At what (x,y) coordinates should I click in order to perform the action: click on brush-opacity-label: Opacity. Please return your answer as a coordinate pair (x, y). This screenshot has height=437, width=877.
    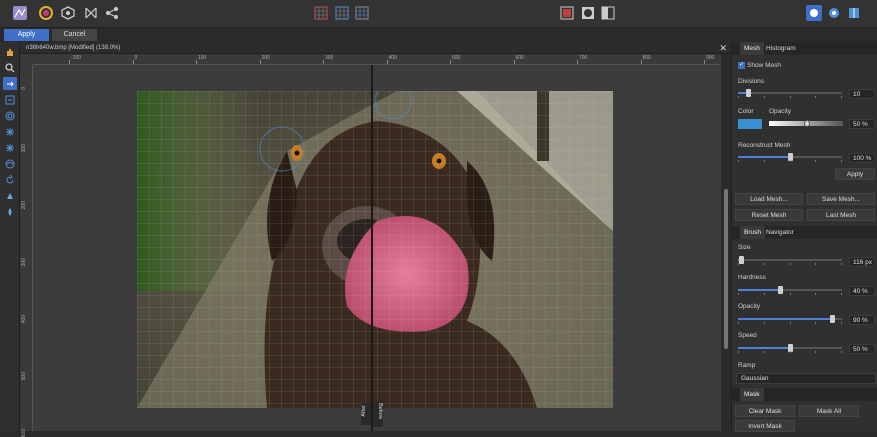
    Looking at the image, I should click on (749, 306).